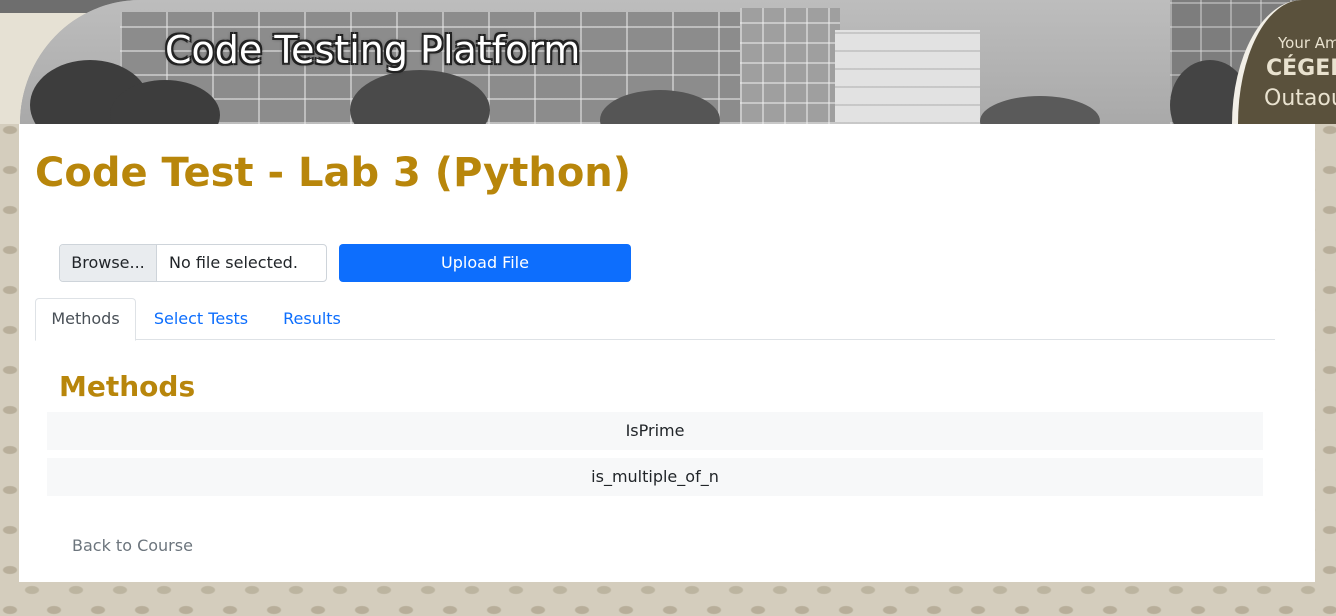  What do you see at coordinates (1307, 43) in the screenshot?
I see `logo-tagline: Your Am` at bounding box center [1307, 43].